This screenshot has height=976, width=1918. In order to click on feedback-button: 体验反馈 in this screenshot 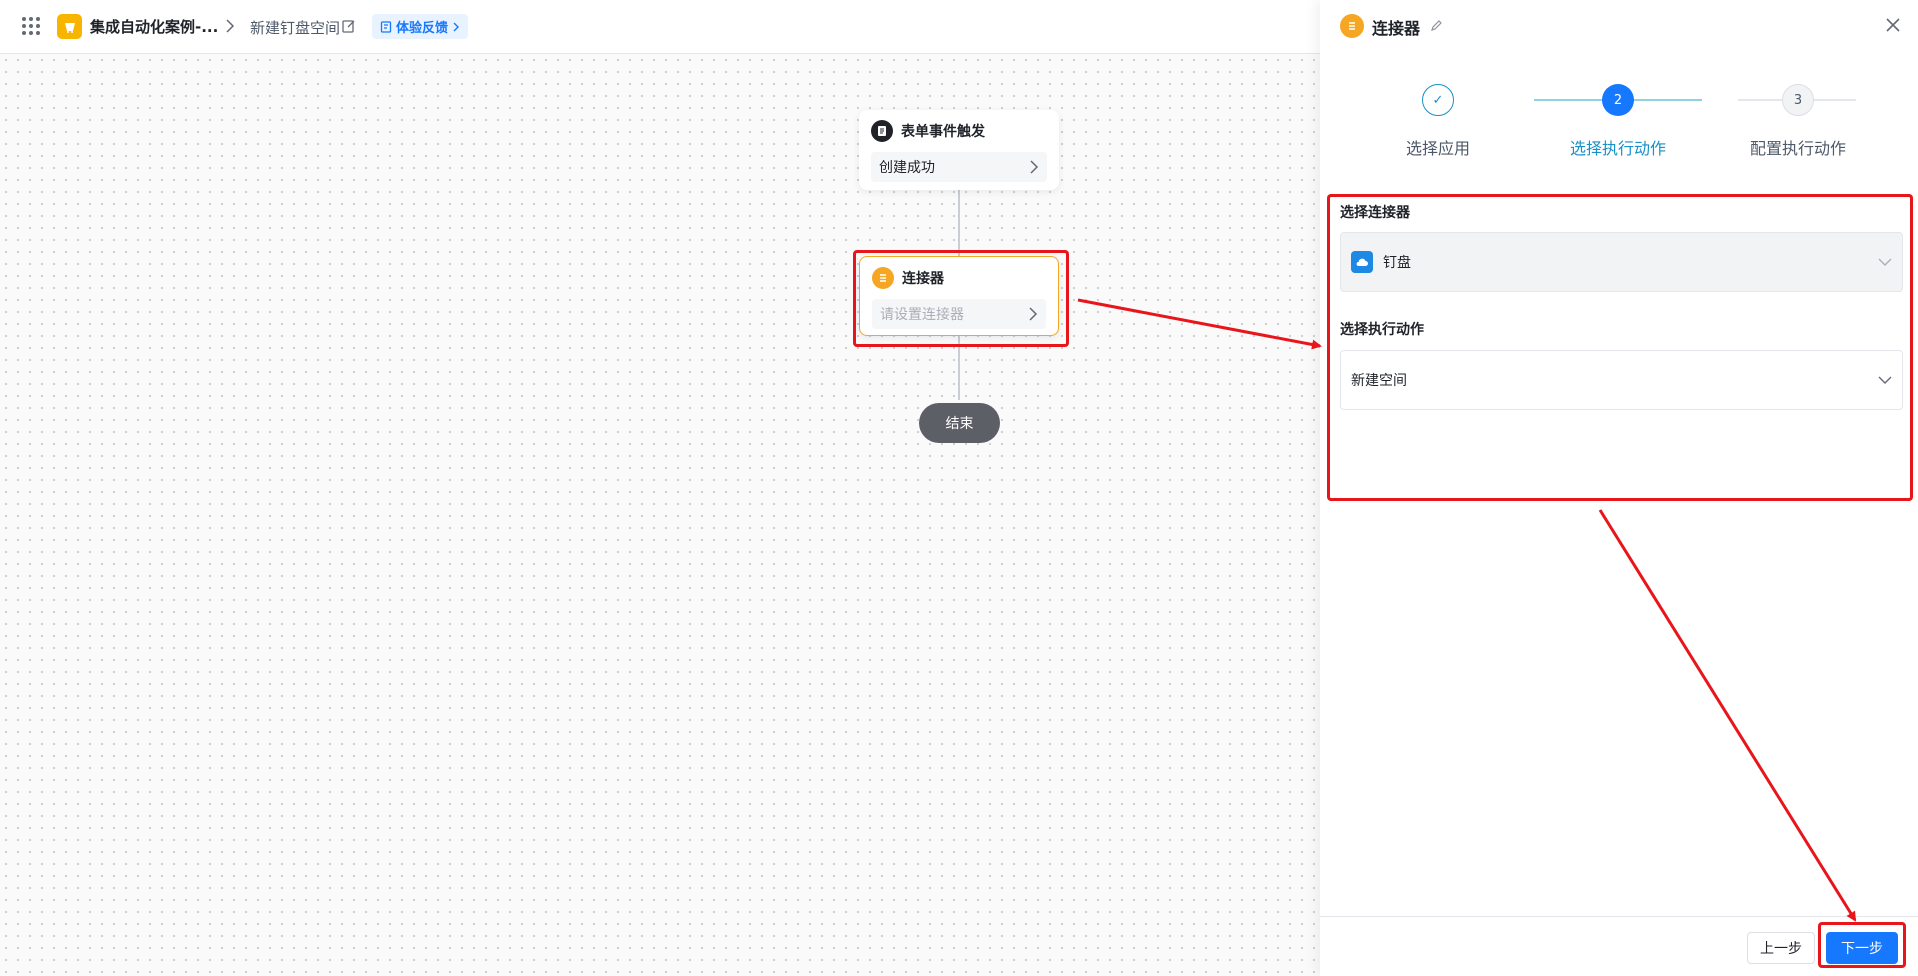, I will do `click(420, 26)`.